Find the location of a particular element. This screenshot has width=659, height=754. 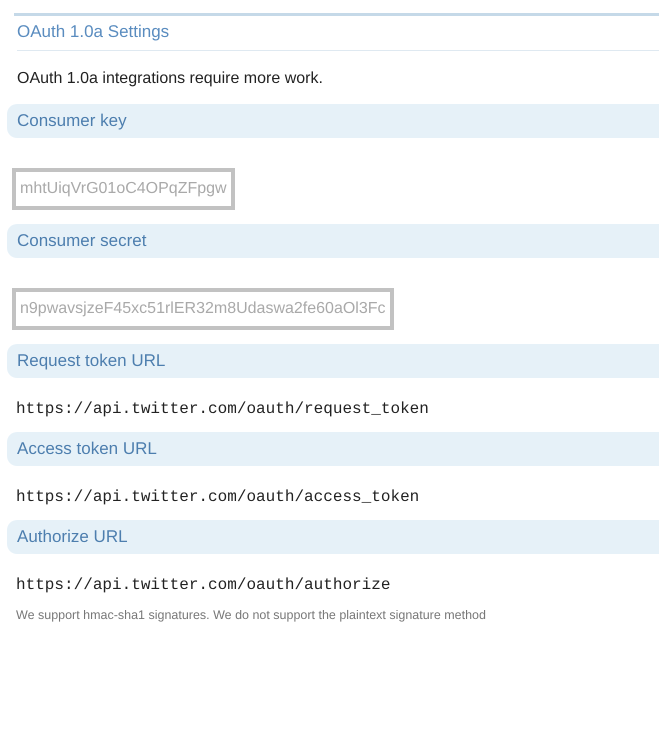

field-label: Consumer key is located at coordinates (333, 121).